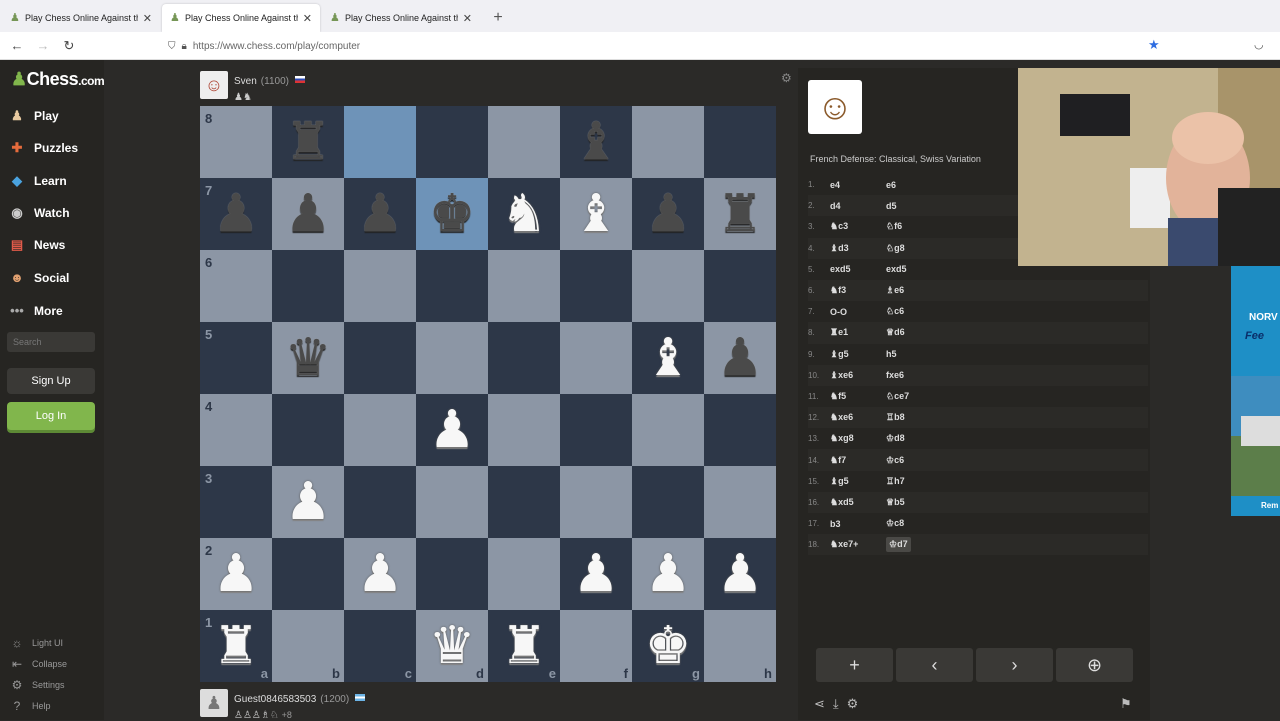 The width and height of the screenshot is (1280, 721). What do you see at coordinates (665, 46) in the screenshot?
I see `address-bar: ⛉ 🔒︎ https://www.chess.com/play/computer` at bounding box center [665, 46].